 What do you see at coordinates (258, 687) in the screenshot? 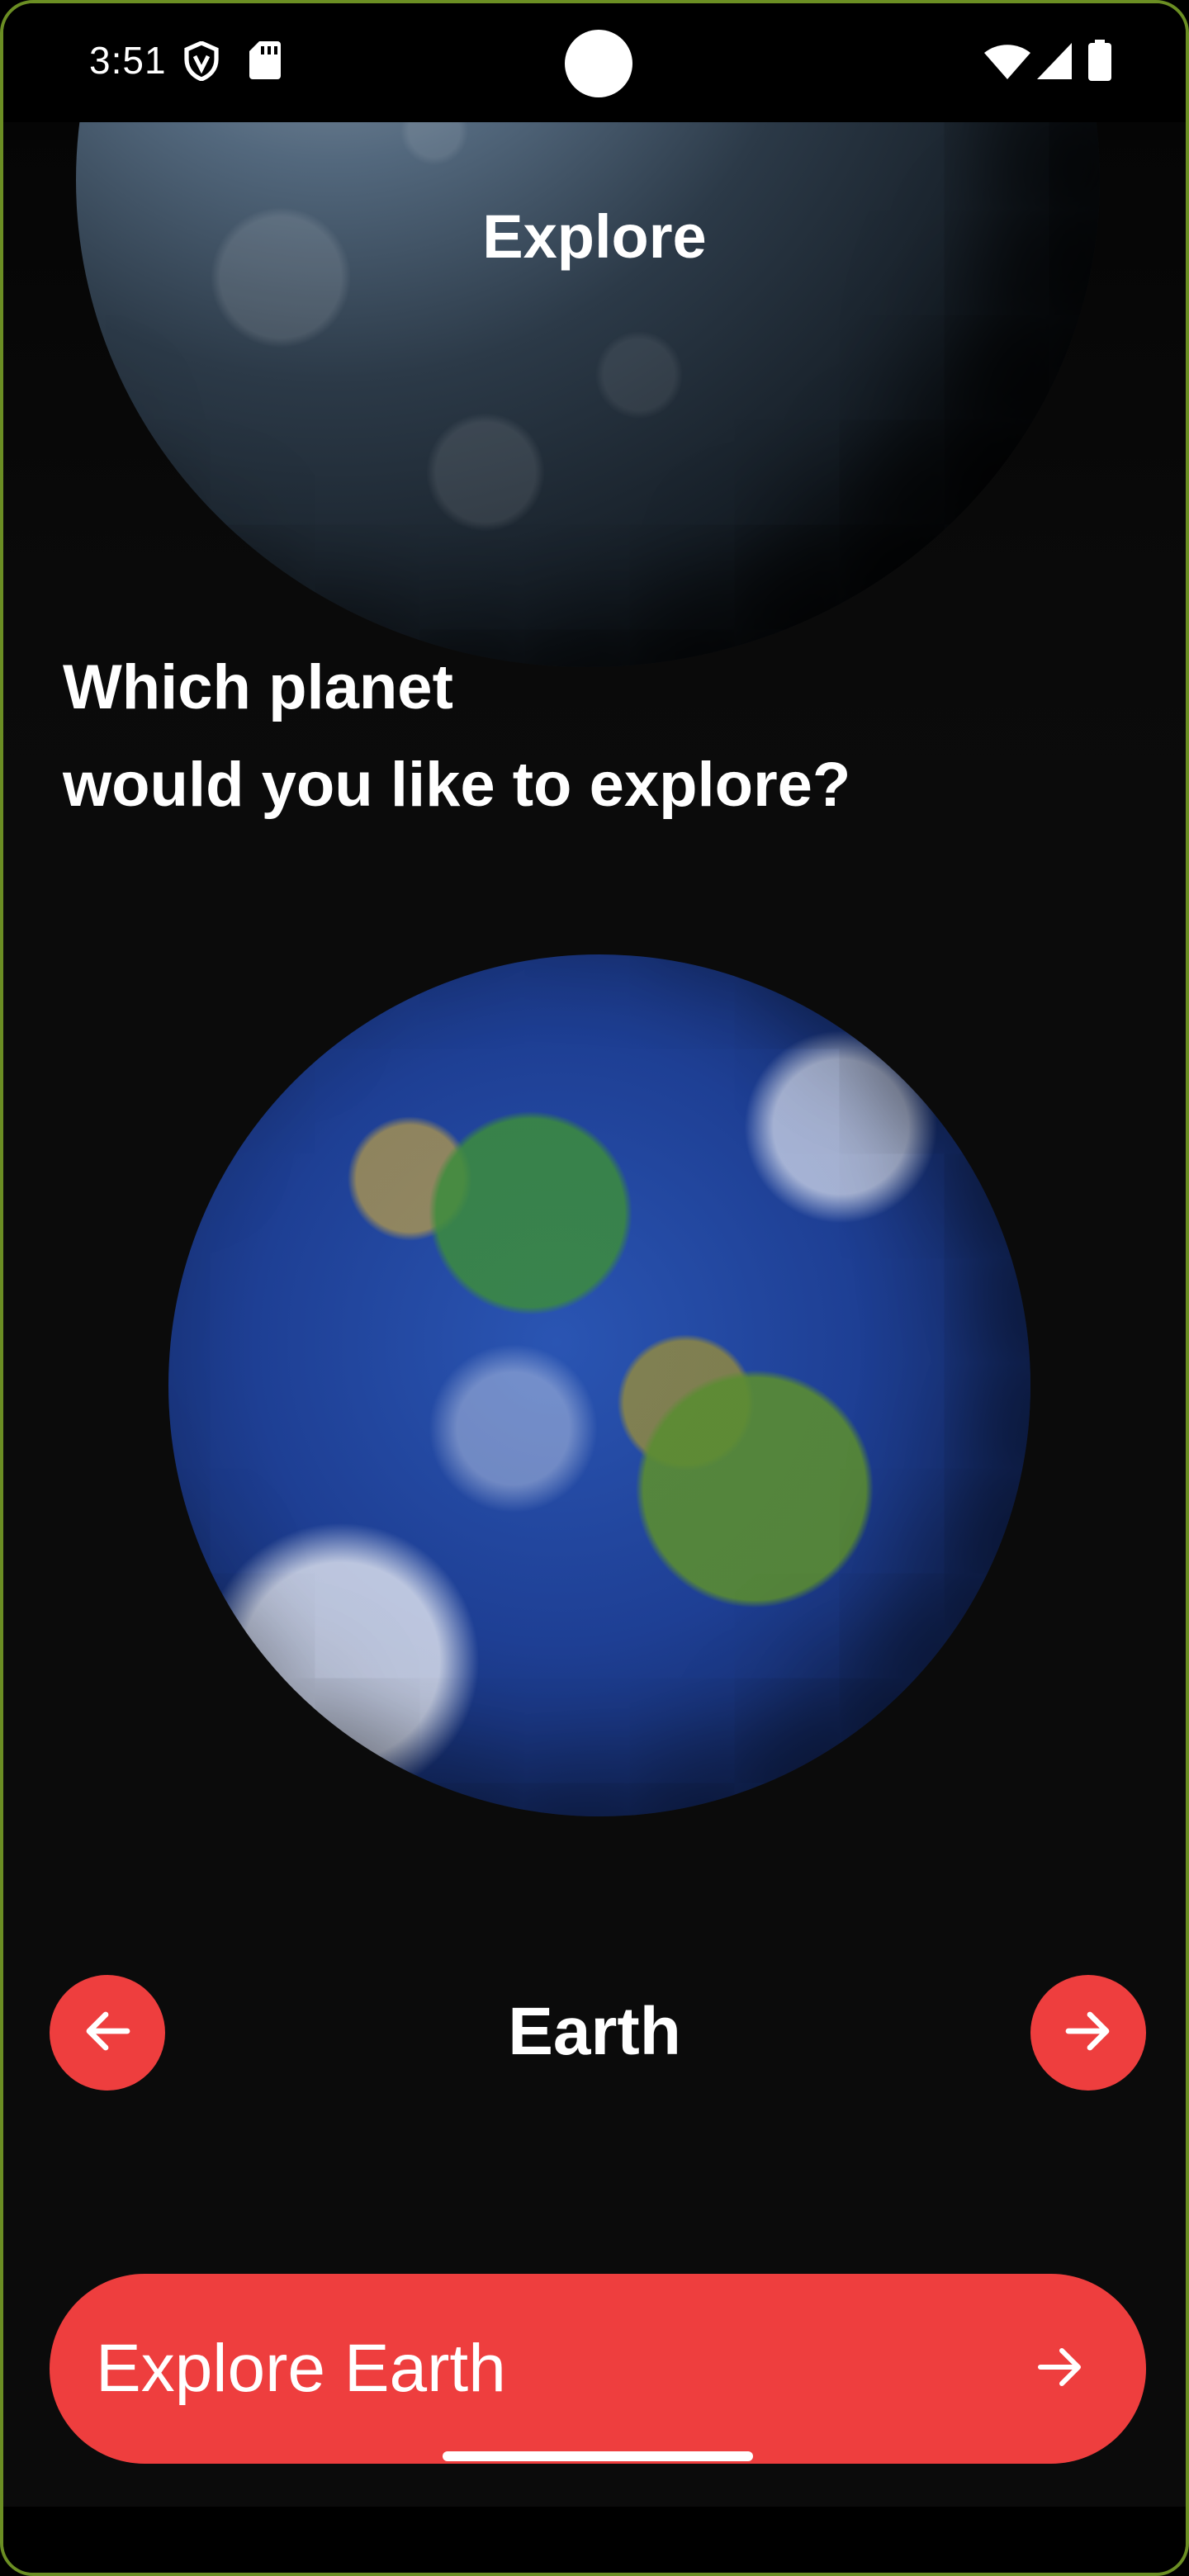
I see `question-line-1: Which planet` at bounding box center [258, 687].